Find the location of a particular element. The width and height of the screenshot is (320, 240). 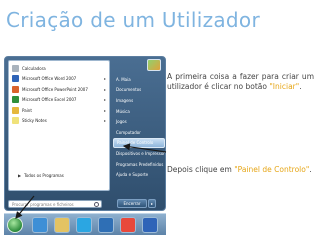

program-item: Microsoft Office Excel 2007 ▸ is located at coordinates (59, 100).